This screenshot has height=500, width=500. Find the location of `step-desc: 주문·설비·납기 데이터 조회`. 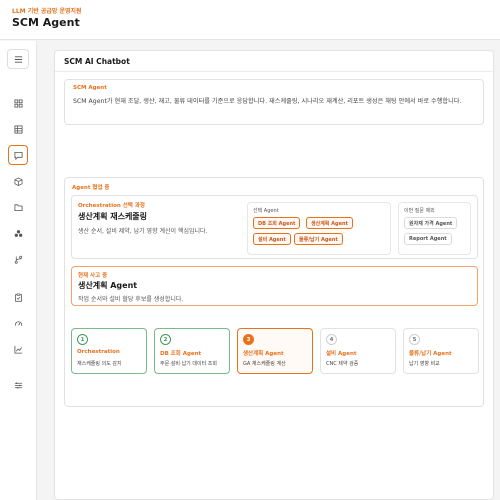

step-desc: 주문·설비·납기 데이터 조회 is located at coordinates (188, 364).